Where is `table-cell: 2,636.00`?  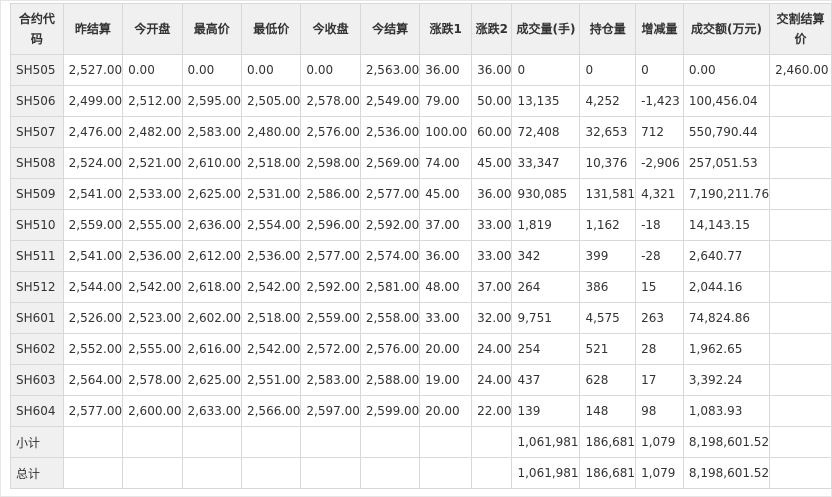 table-cell: 2,636.00 is located at coordinates (211, 225).